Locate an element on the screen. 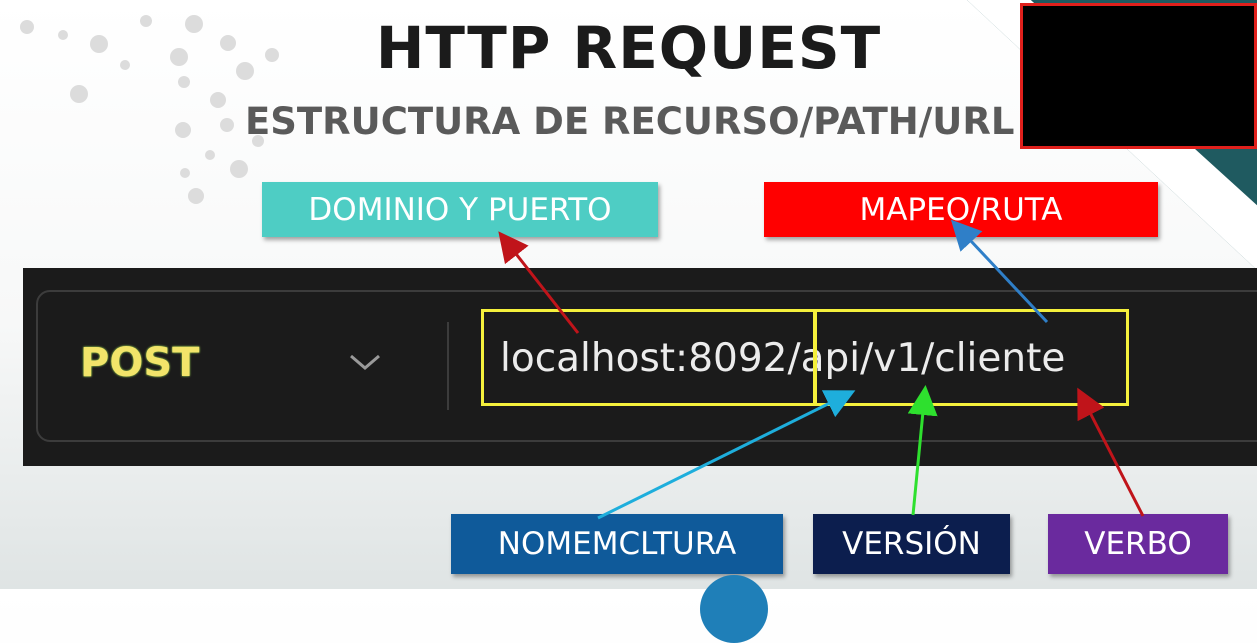 Image resolution: width=1257 pixels, height=643 pixels. label-dominio-puerto: DOMINIO Y PUERTO is located at coordinates (460, 209).